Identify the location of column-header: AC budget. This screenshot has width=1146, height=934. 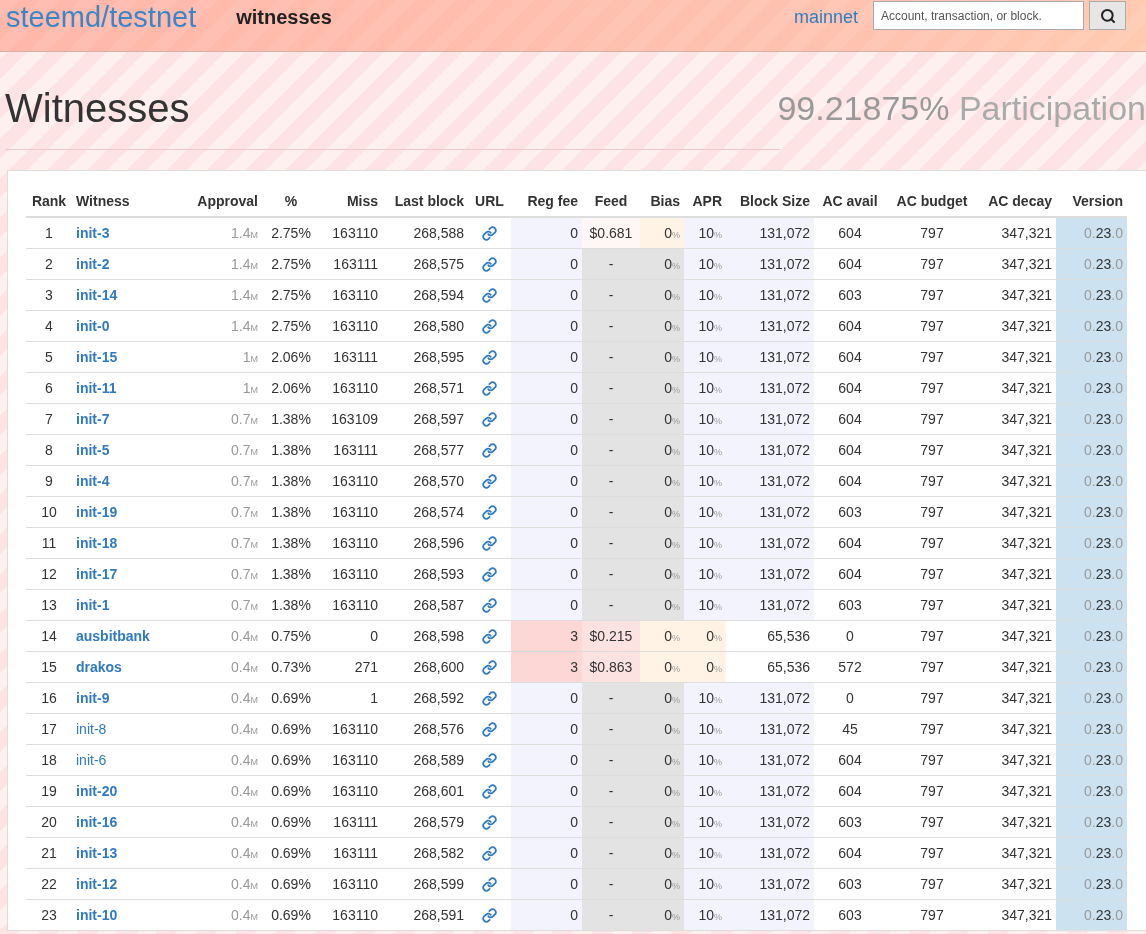
(932, 203).